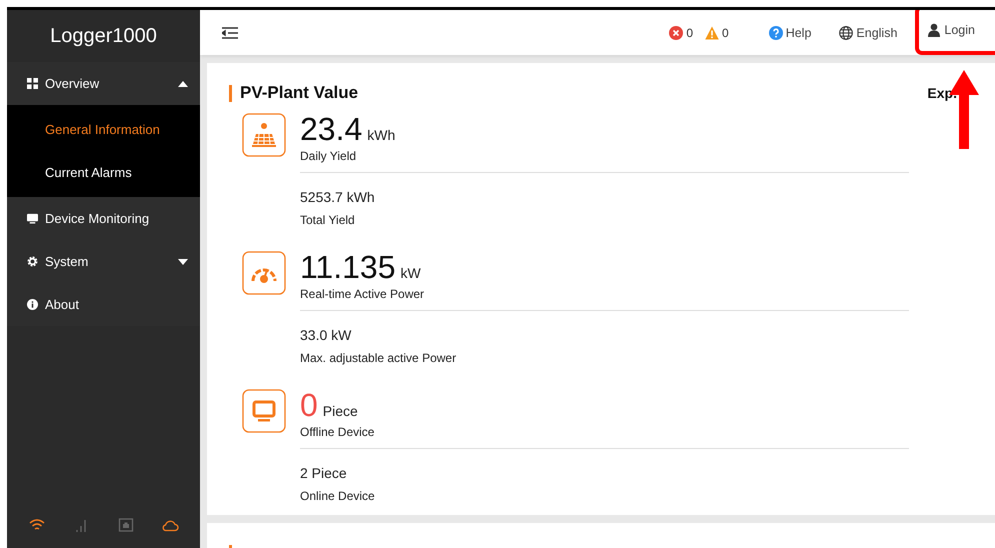 Image resolution: width=995 pixels, height=548 pixels. Describe the element at coordinates (410, 273) in the screenshot. I see `metric-unit: kW` at that location.